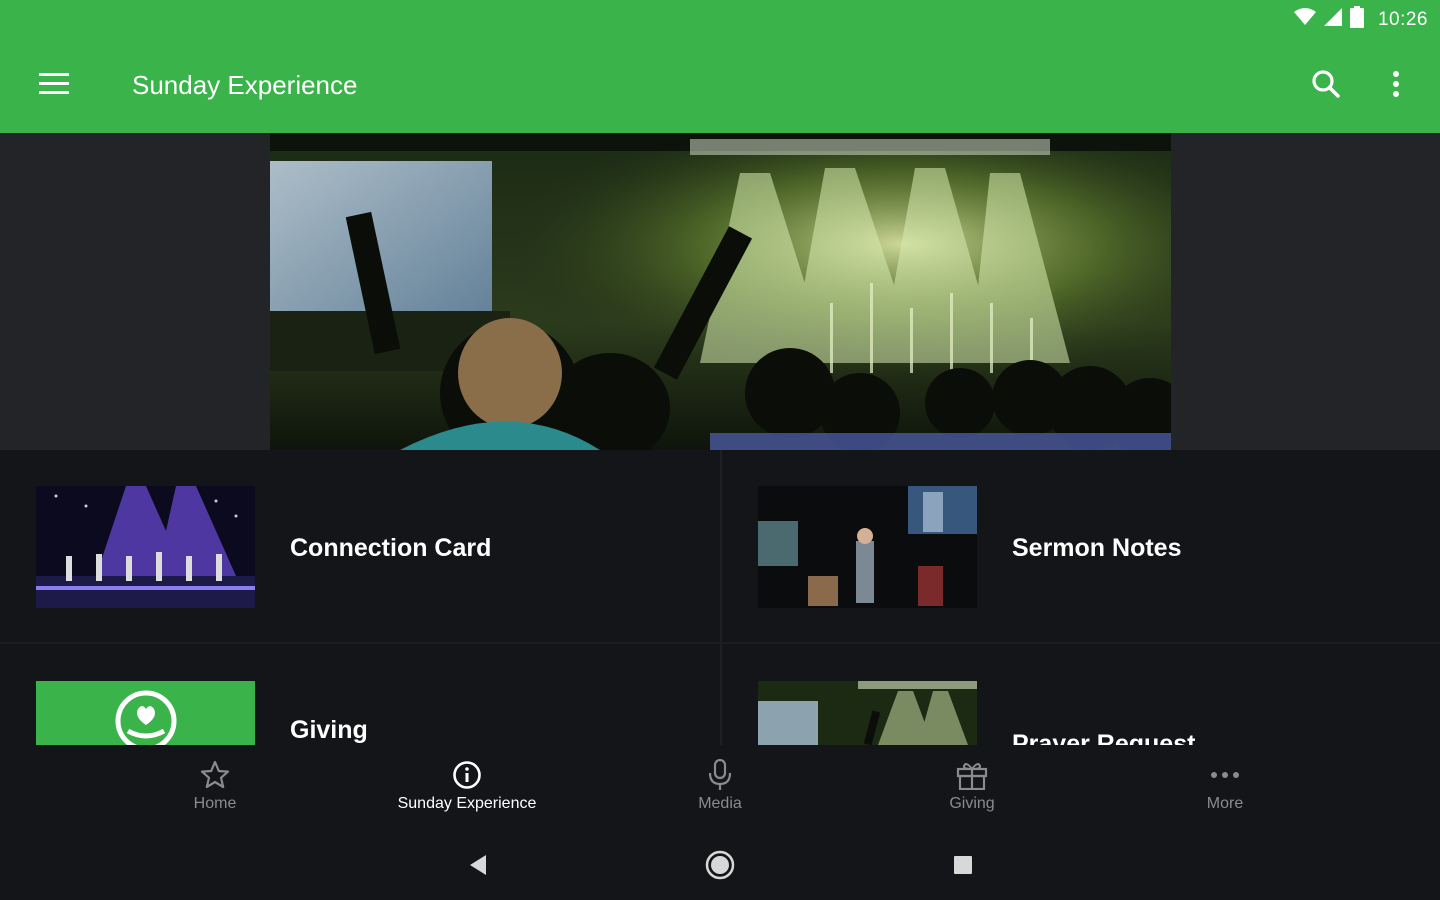  What do you see at coordinates (867, 713) in the screenshot?
I see `prayer-request-thumbnail` at bounding box center [867, 713].